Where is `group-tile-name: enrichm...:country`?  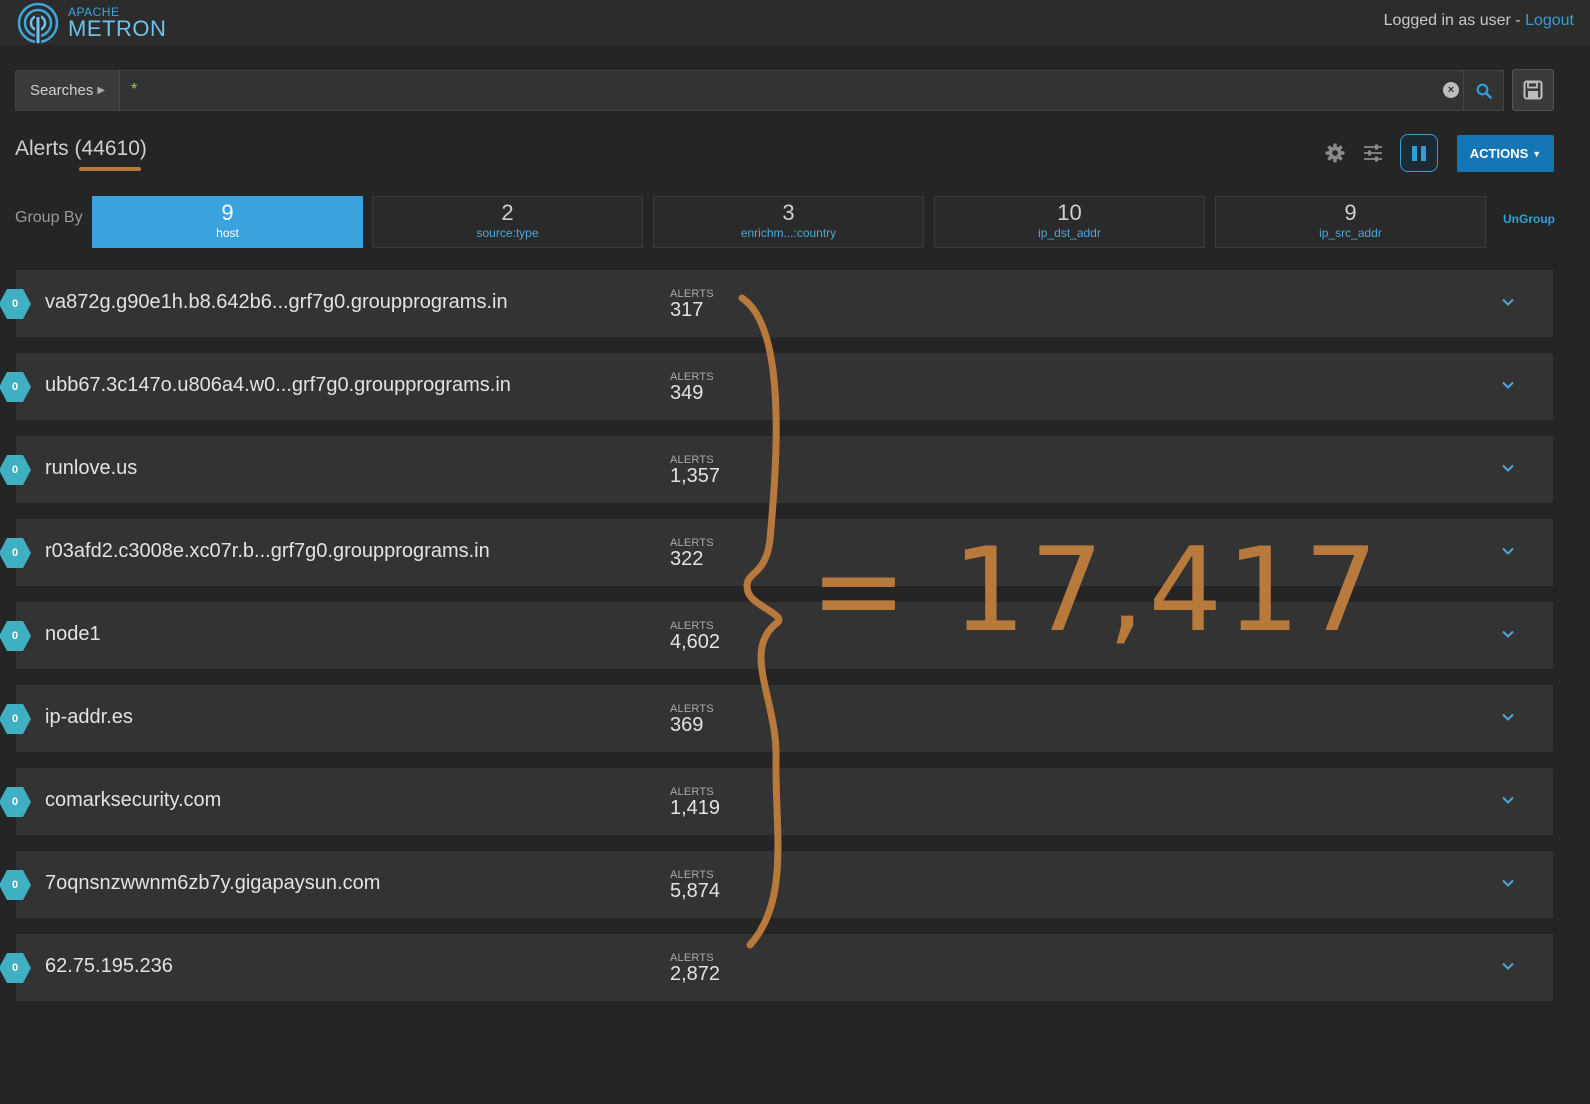
group-tile-name: enrichm...:country is located at coordinates (788, 233).